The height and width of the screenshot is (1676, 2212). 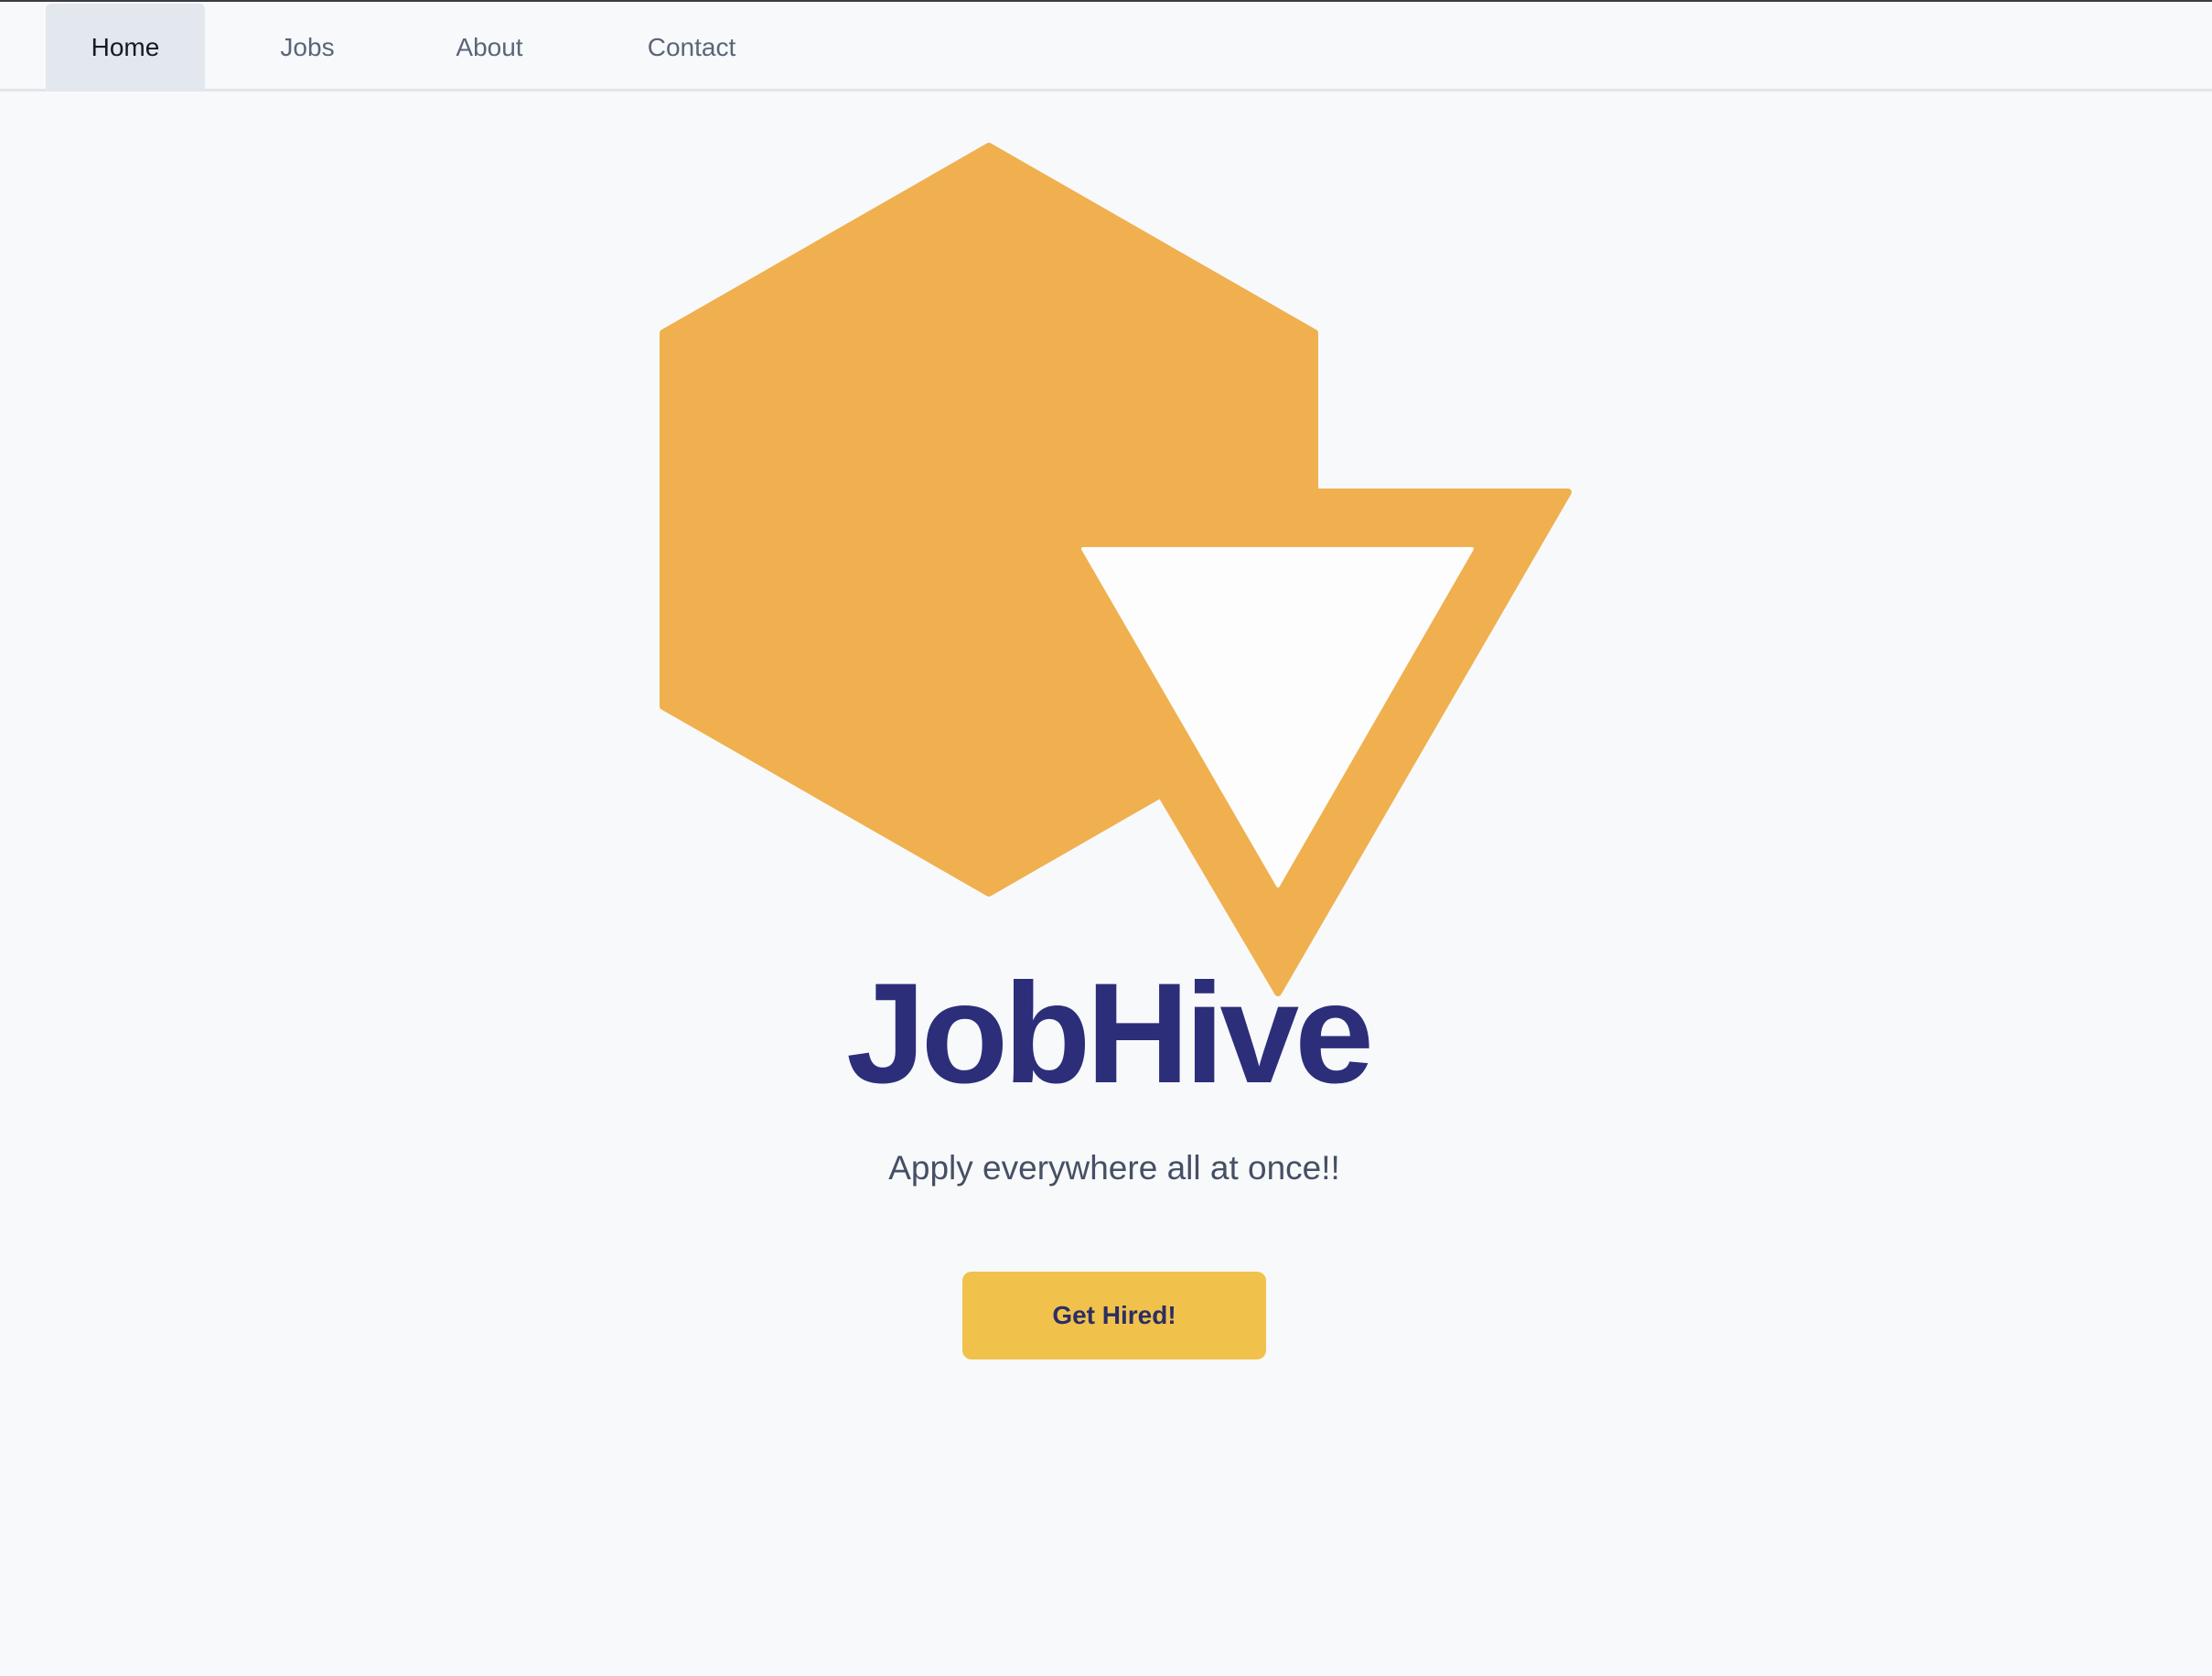 I want to click on brand-title: JobHive, so click(x=1110, y=1033).